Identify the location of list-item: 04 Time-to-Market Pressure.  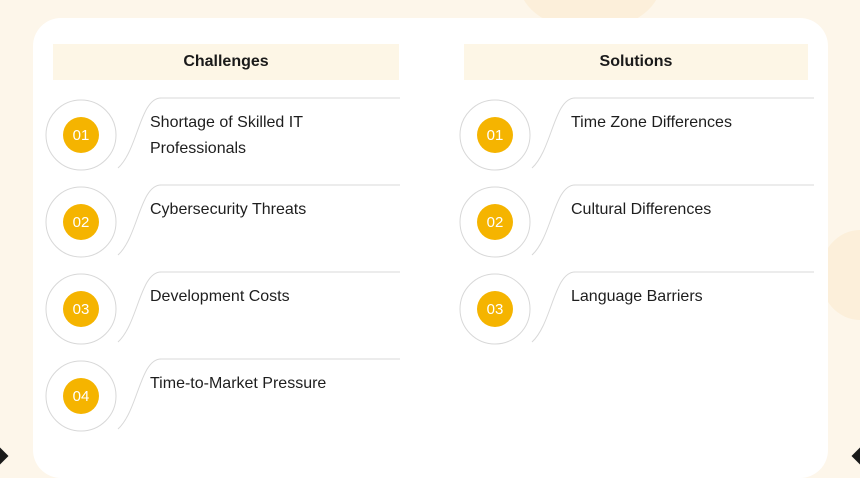
(222, 395).